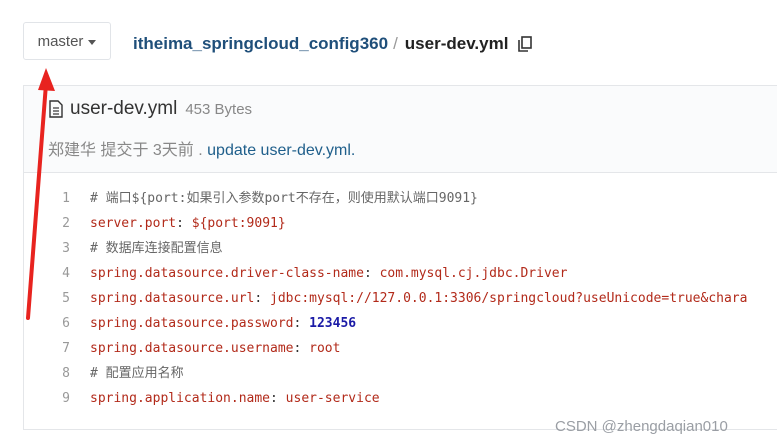 This screenshot has width=777, height=448. I want to click on caret-down-icon, so click(92, 42).